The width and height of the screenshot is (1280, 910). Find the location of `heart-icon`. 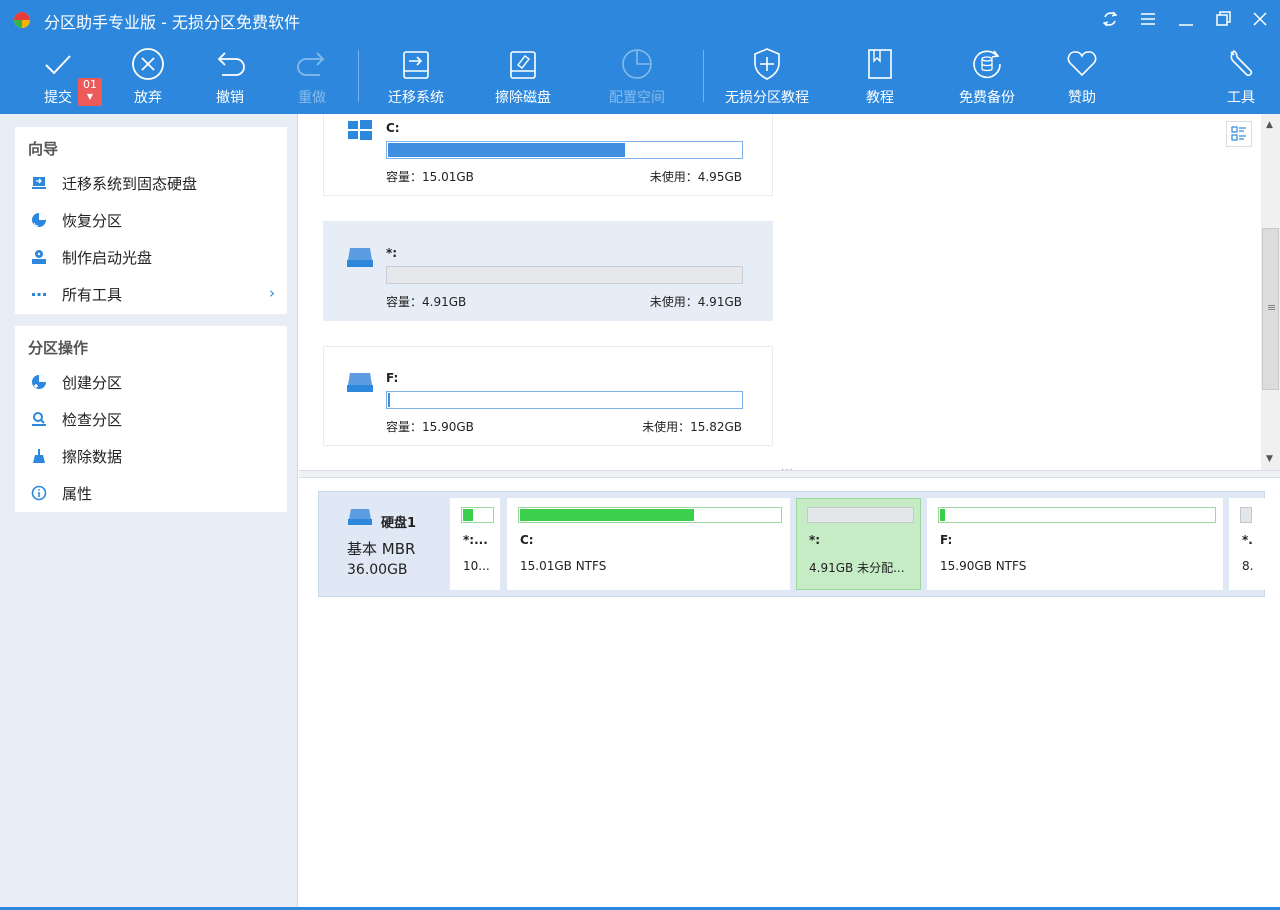

heart-icon is located at coordinates (1082, 64).